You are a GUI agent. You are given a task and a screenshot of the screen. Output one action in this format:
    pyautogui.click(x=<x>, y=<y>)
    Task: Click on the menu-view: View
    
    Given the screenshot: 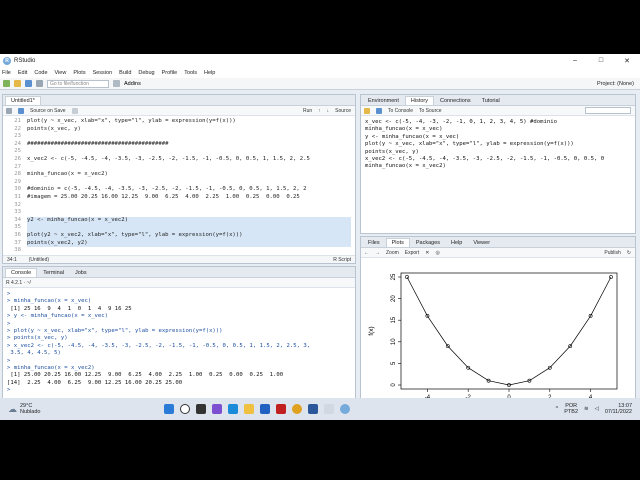 What is the action you would take?
    pyautogui.click(x=61, y=73)
    